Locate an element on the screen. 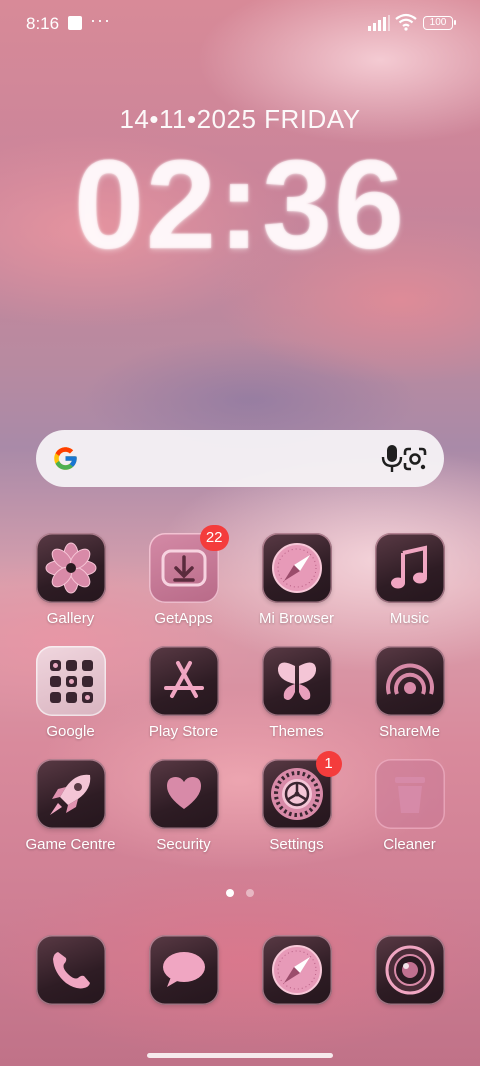 Image resolution: width=480 pixels, height=1066 pixels. app-themes: Themes is located at coordinates (296, 693).